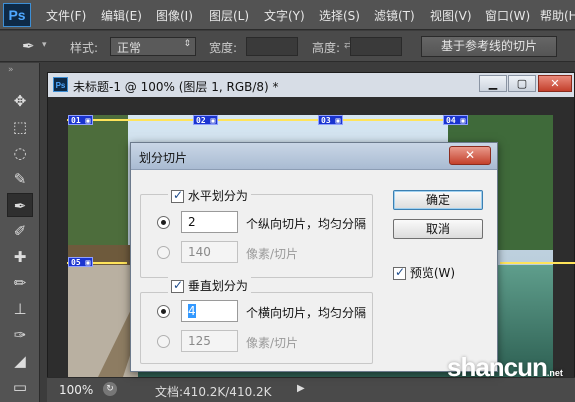  I want to click on style-label: 样式:, so click(84, 48).